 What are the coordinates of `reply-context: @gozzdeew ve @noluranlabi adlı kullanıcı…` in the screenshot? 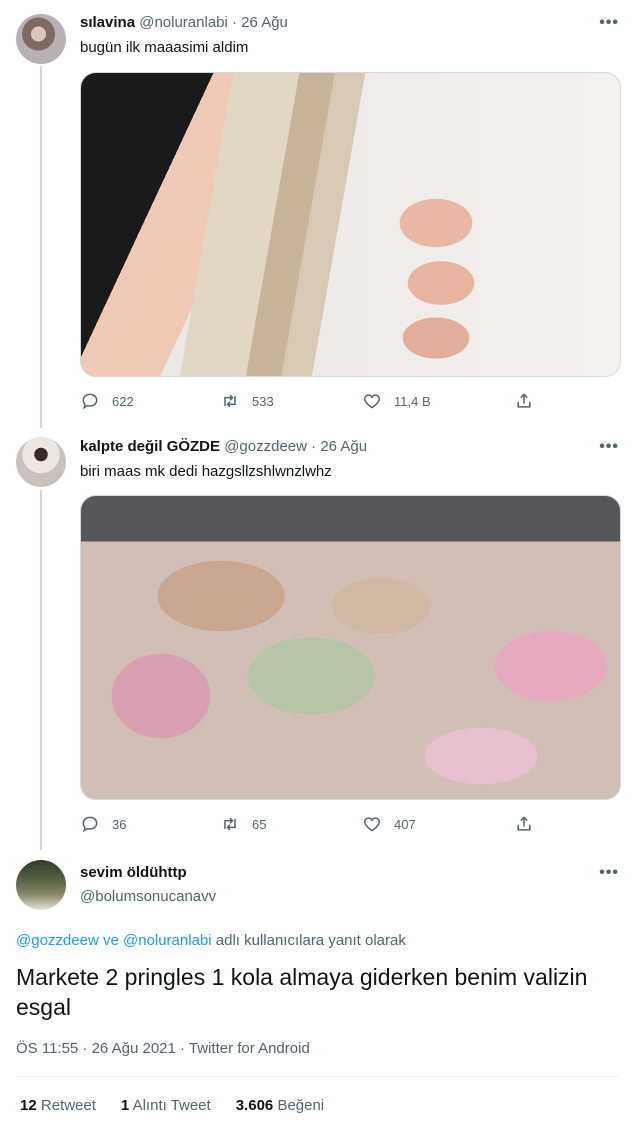 It's located at (211, 940).